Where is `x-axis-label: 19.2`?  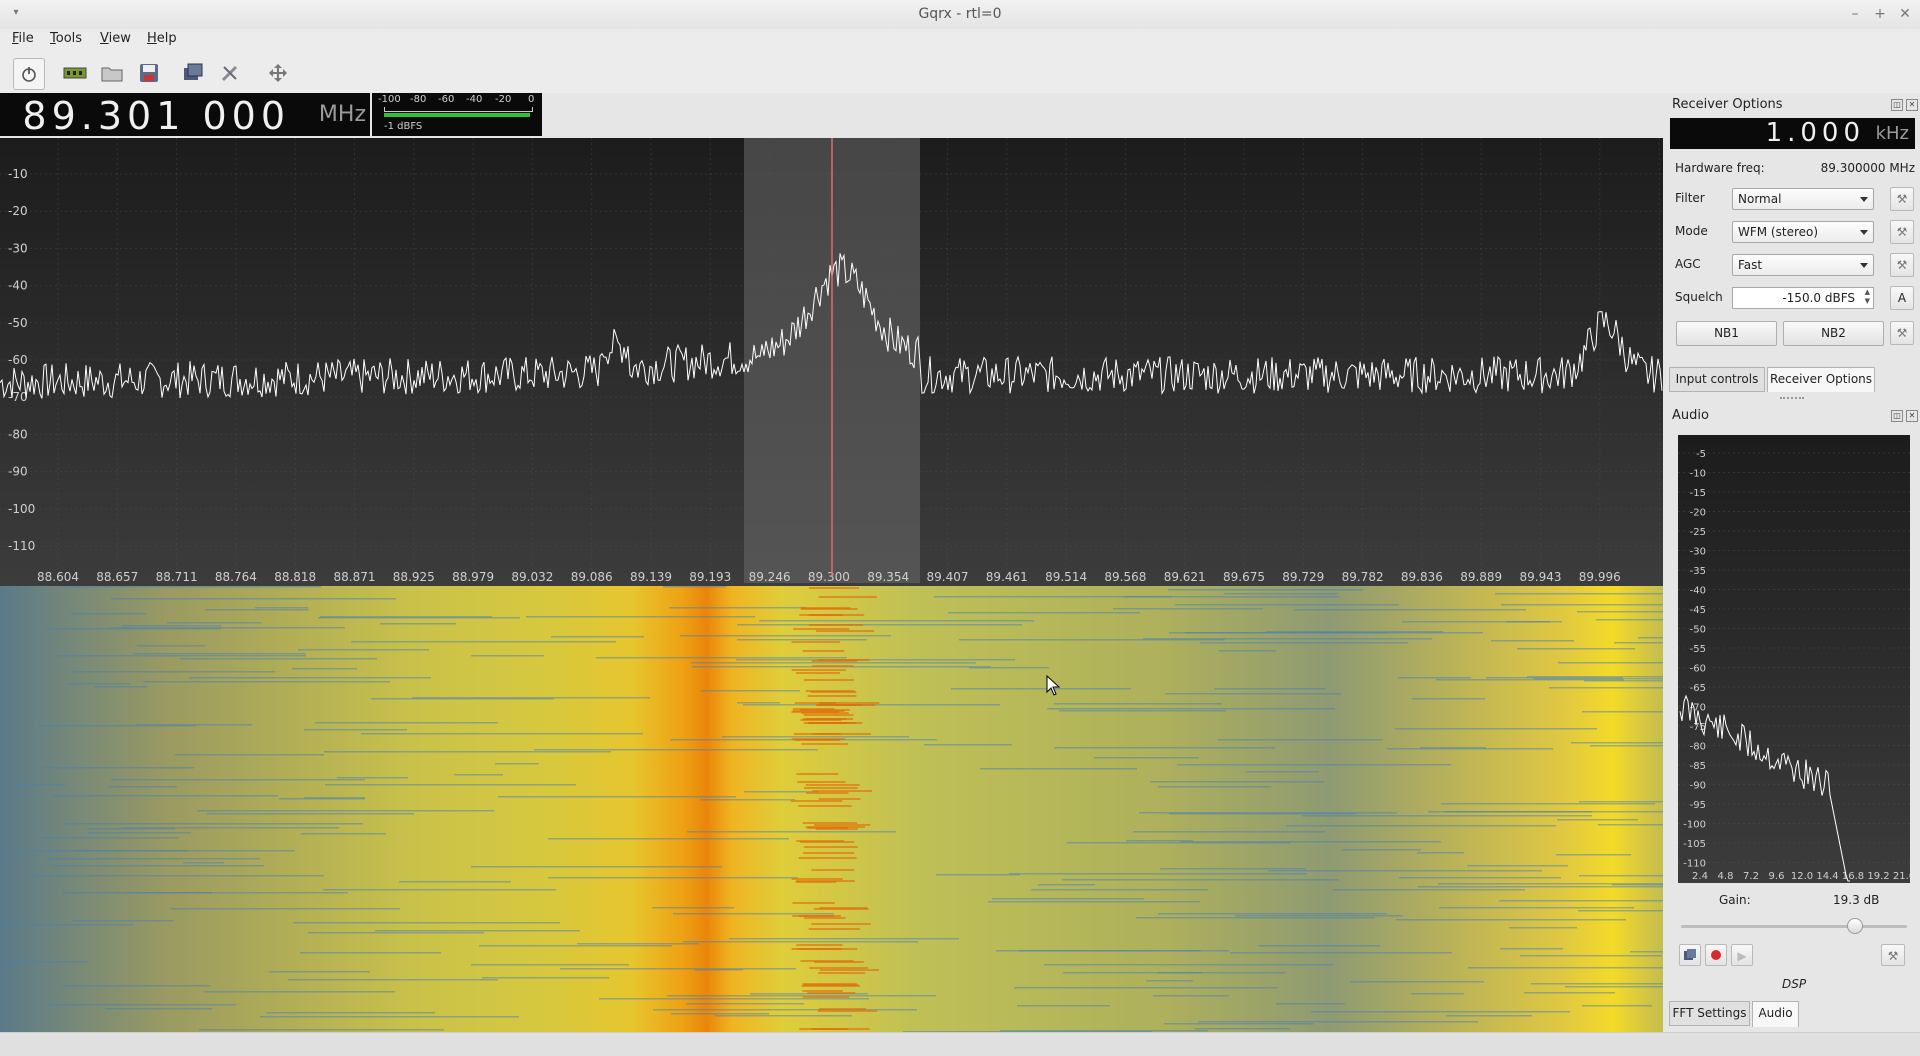
x-axis-label: 19.2 is located at coordinates (1878, 876).